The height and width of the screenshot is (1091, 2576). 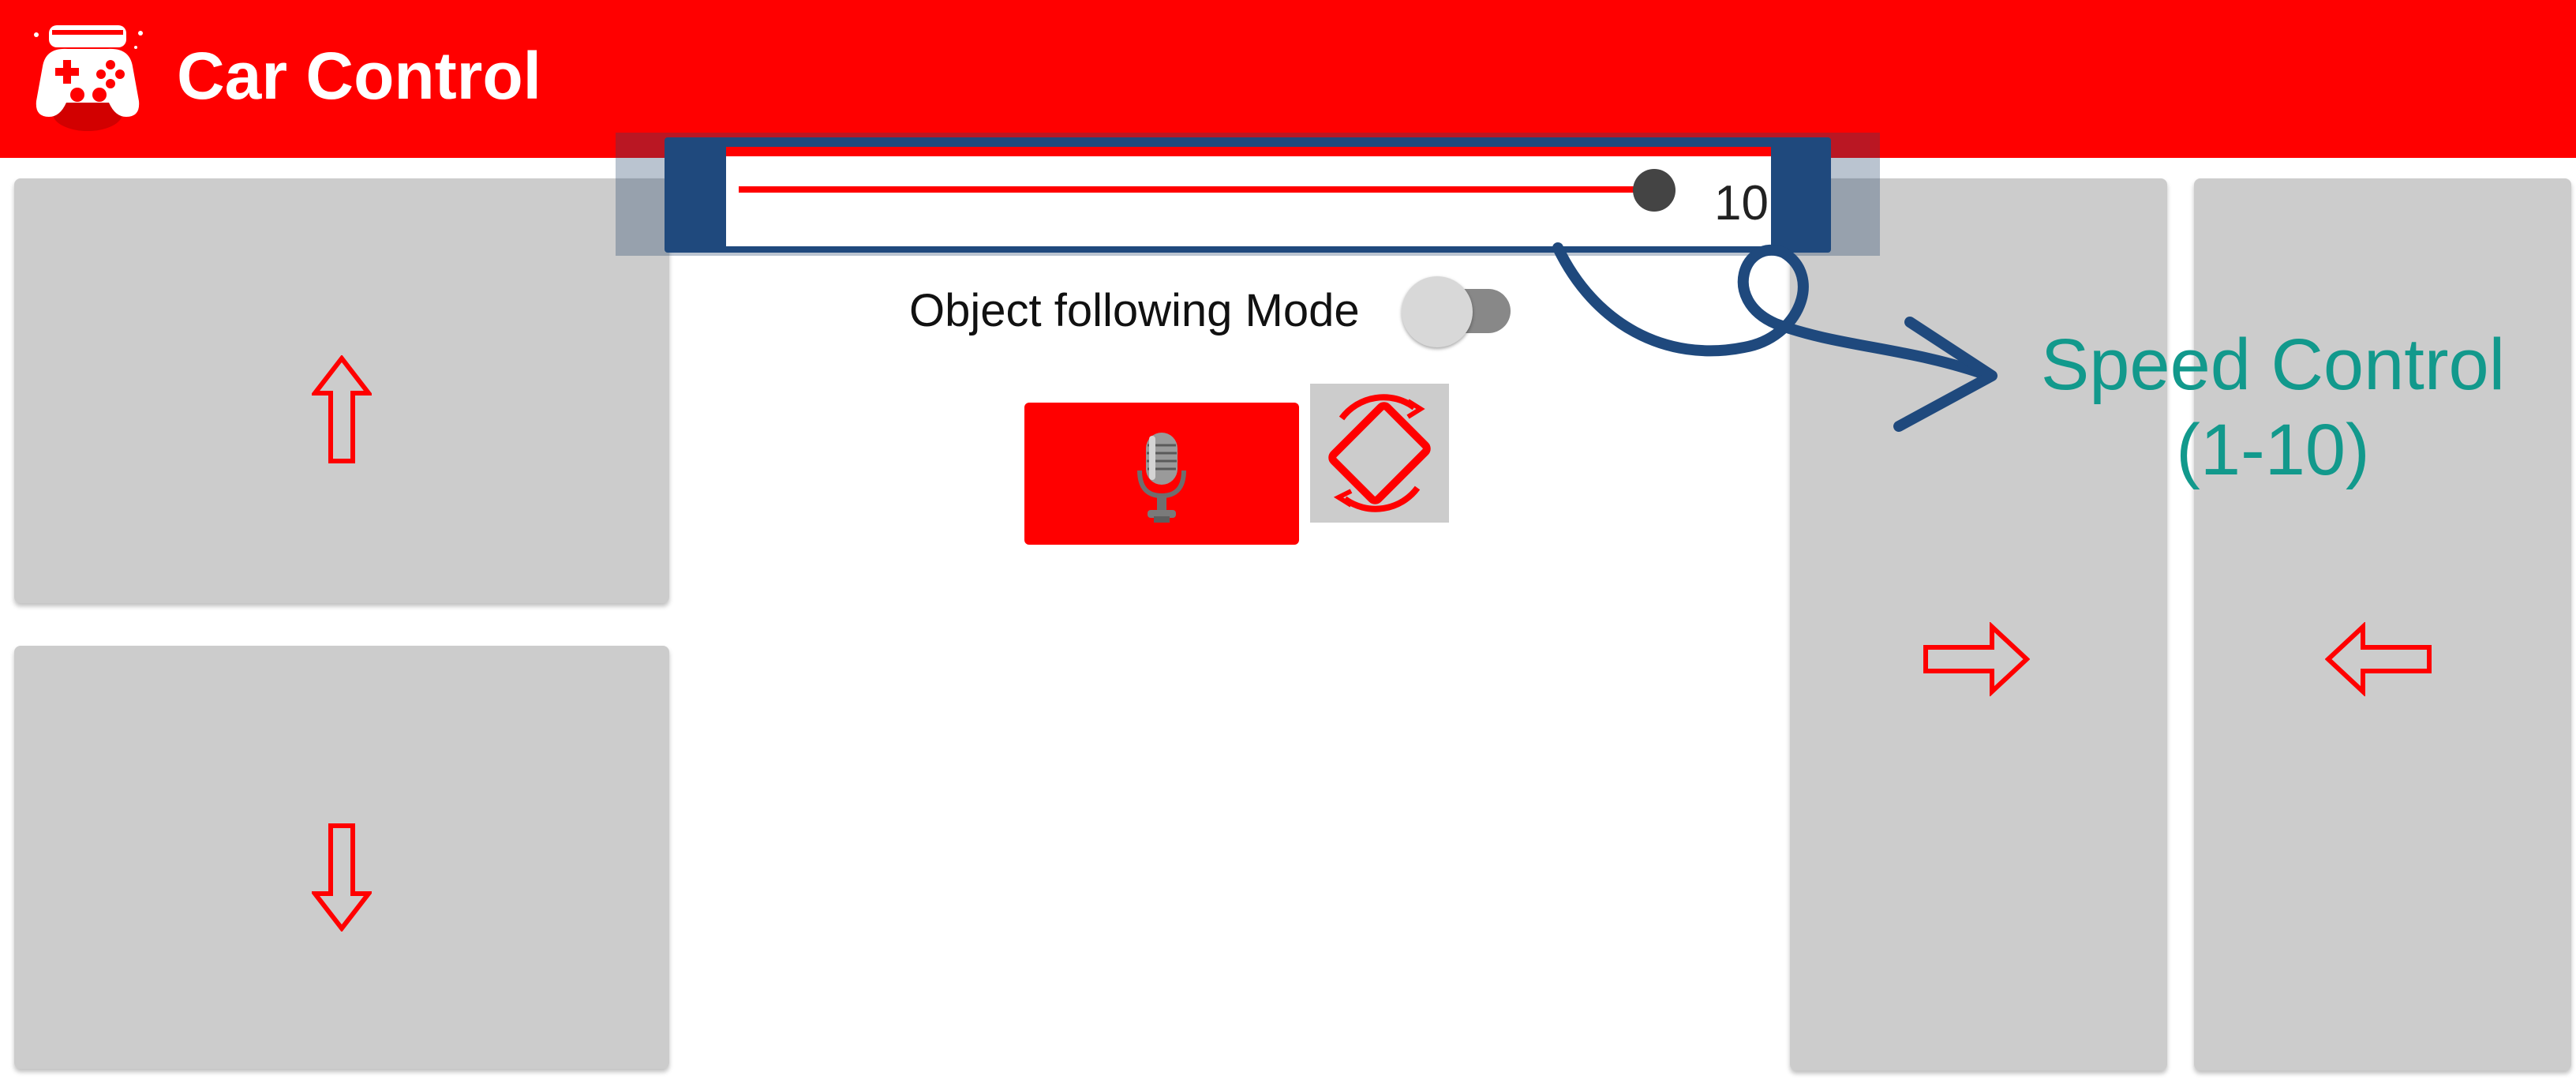 I want to click on backward-button, so click(x=341, y=857).